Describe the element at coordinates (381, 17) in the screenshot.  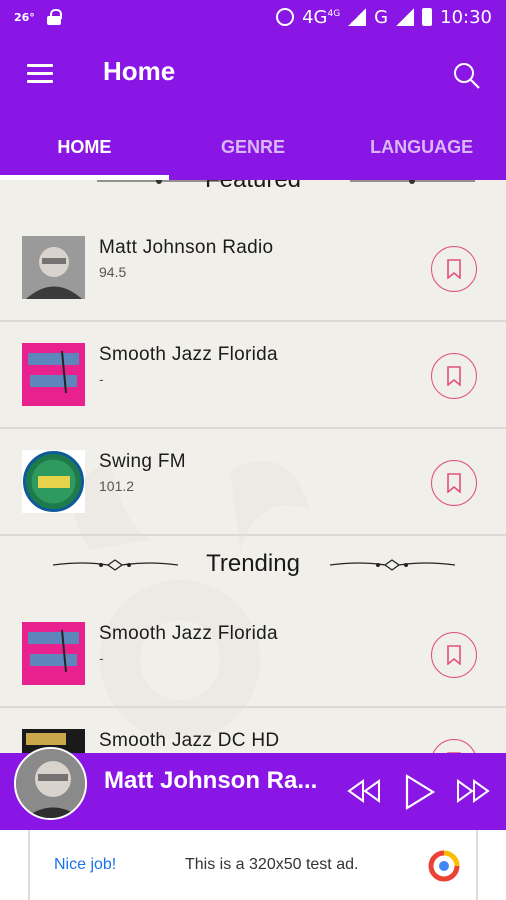
I see `carrier-label: G` at that location.